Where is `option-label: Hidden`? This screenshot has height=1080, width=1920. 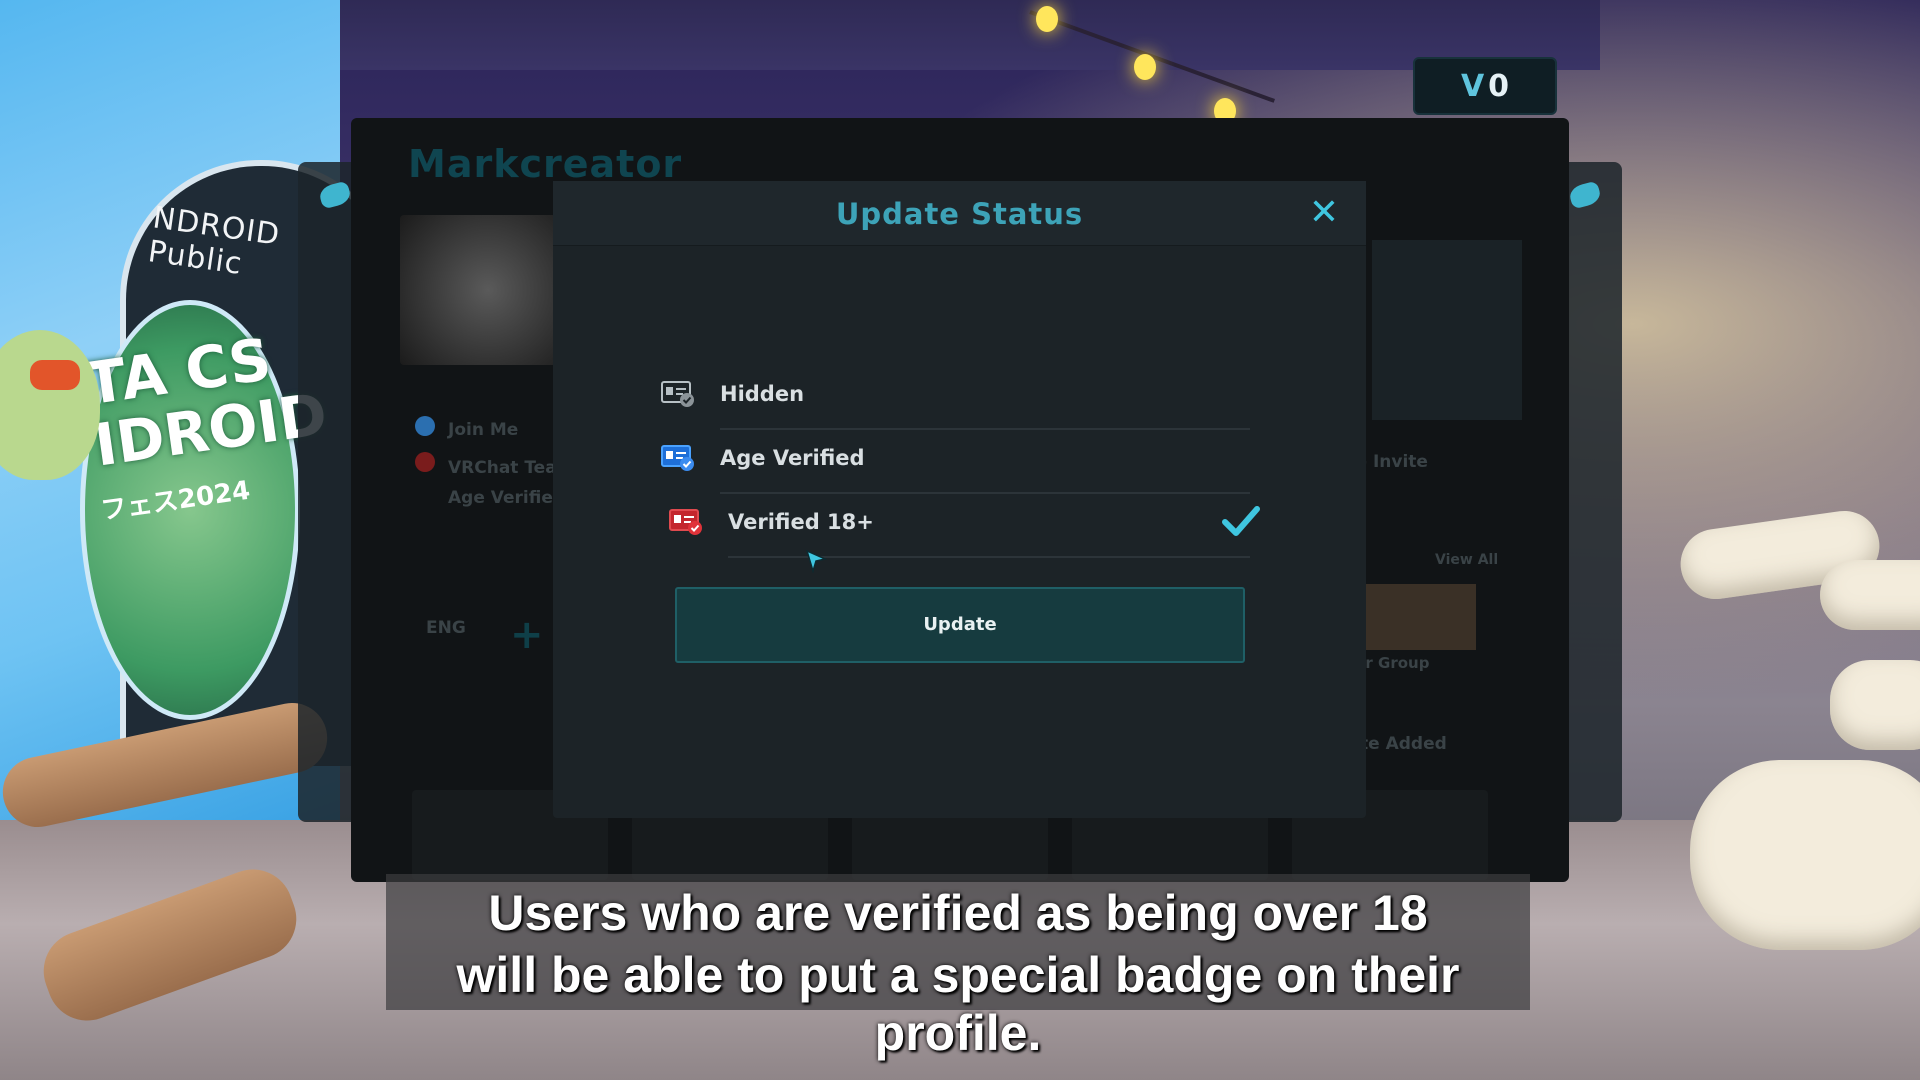
option-label: Hidden is located at coordinates (762, 394).